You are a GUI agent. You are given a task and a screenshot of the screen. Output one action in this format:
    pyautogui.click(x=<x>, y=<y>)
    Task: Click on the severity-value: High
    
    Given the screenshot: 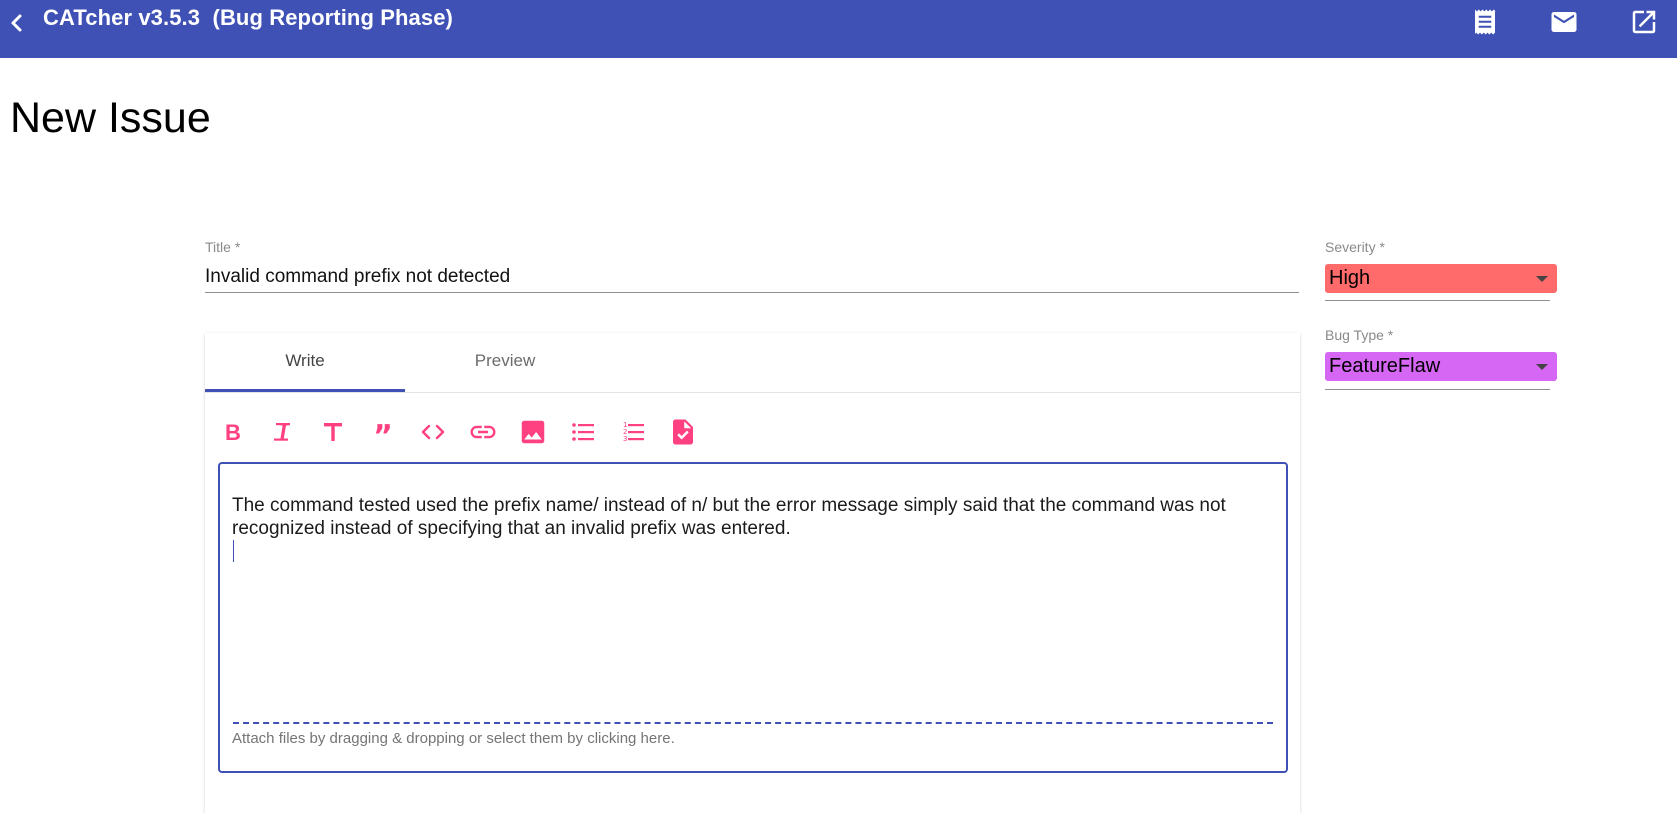 What is the action you would take?
    pyautogui.click(x=1350, y=278)
    